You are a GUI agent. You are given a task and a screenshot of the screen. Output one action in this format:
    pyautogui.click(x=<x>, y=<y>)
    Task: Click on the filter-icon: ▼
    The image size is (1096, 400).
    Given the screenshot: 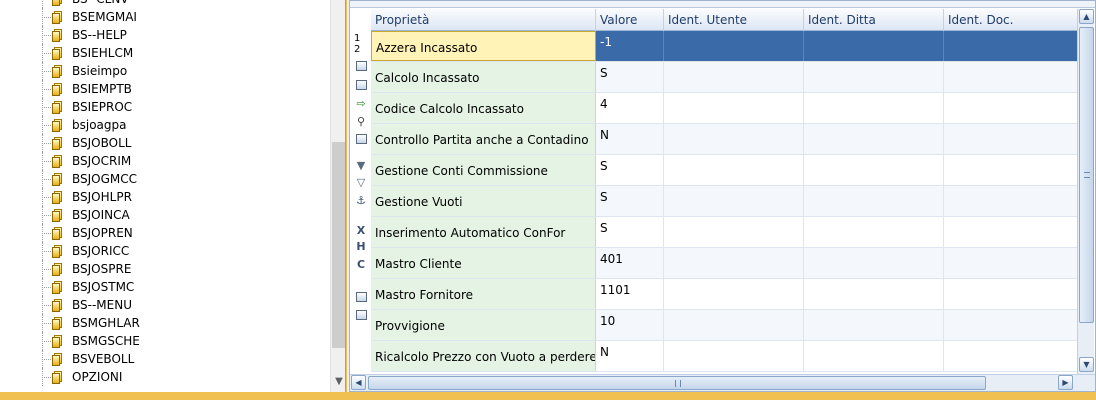 What is the action you would take?
    pyautogui.click(x=361, y=165)
    